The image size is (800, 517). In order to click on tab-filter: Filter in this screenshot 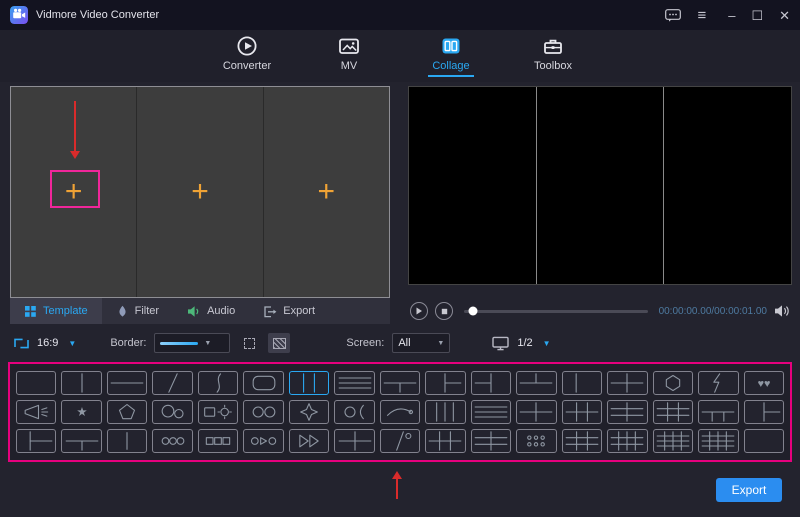, I will do `click(137, 311)`.